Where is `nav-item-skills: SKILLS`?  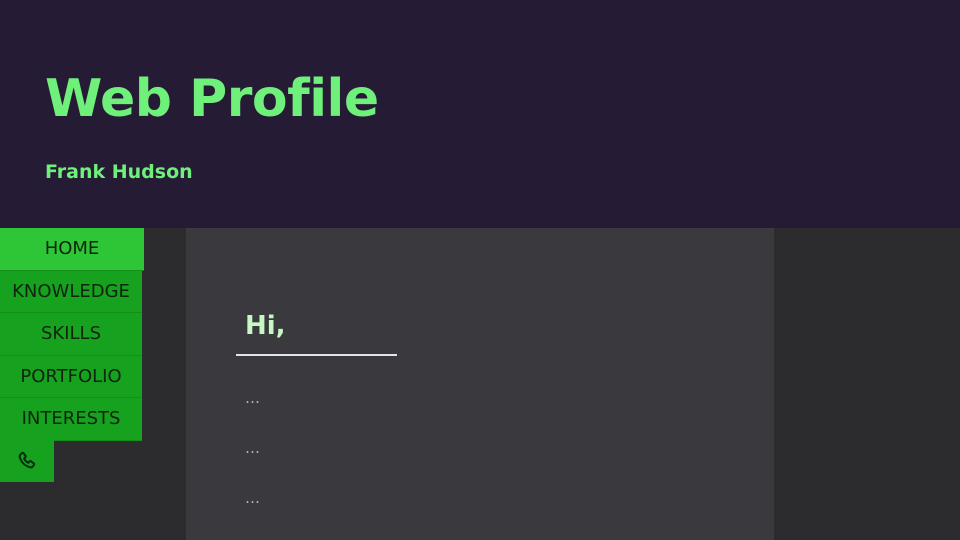 nav-item-skills: SKILLS is located at coordinates (71, 334).